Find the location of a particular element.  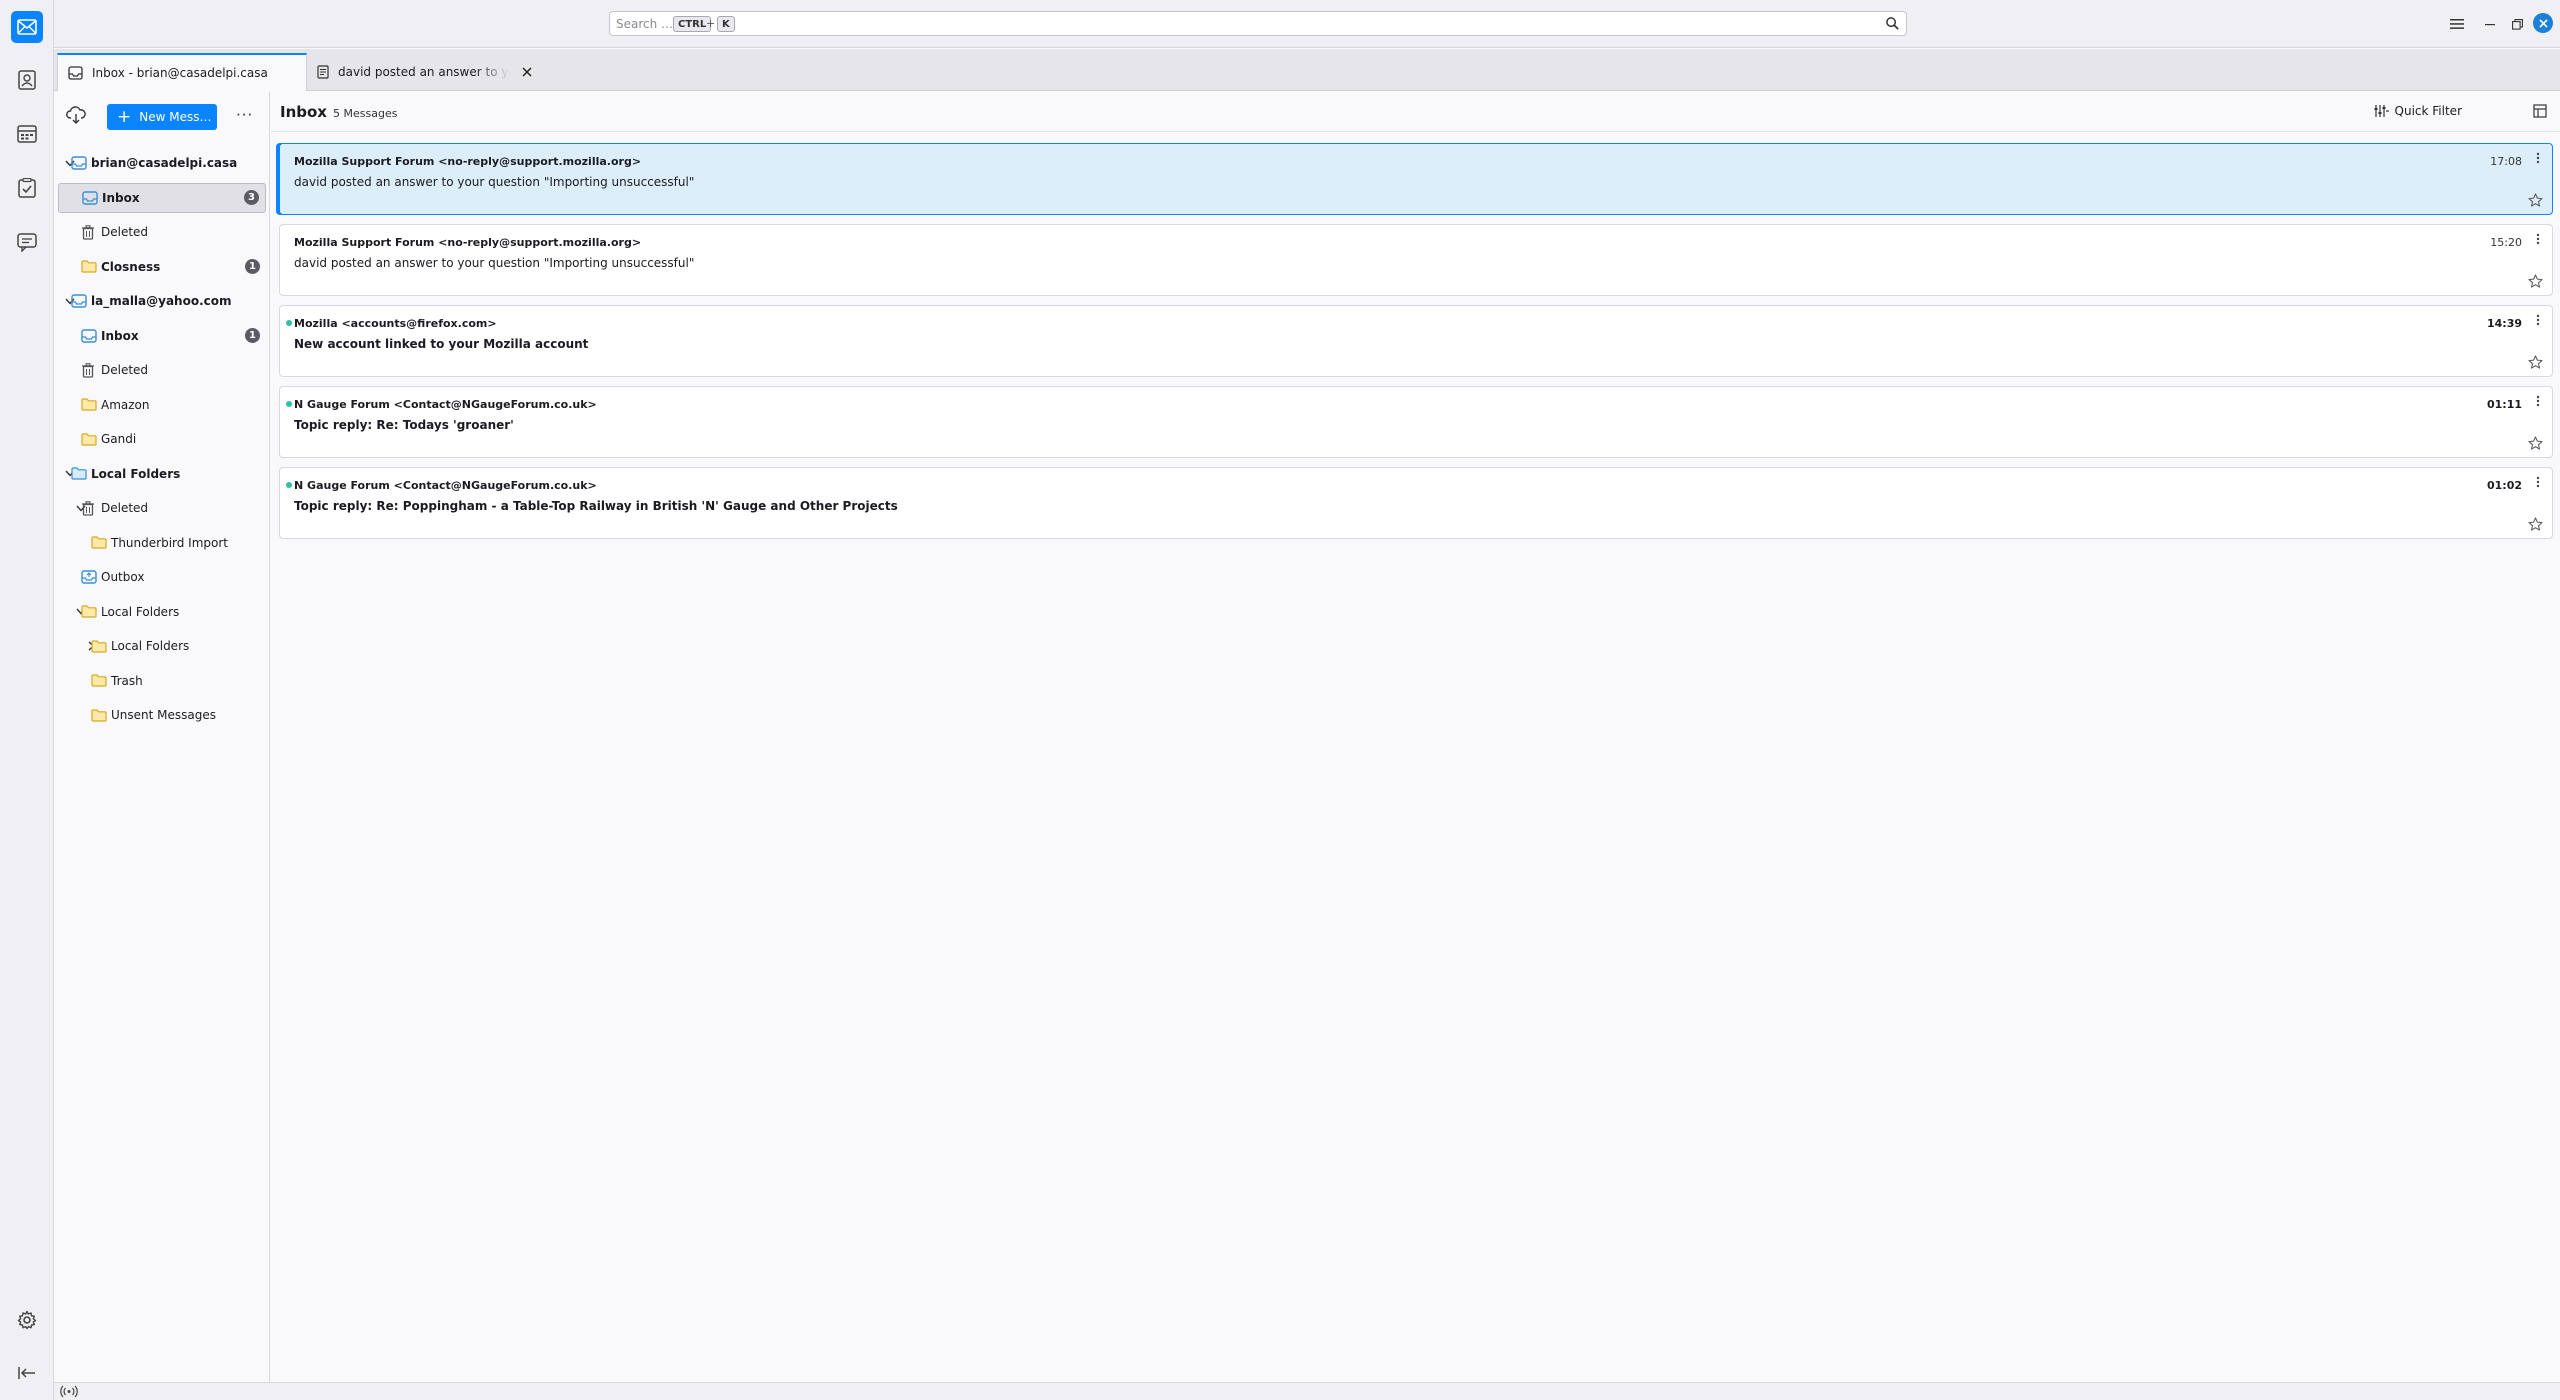

tab-message: david posted an answer to your qu is located at coordinates (424, 72).